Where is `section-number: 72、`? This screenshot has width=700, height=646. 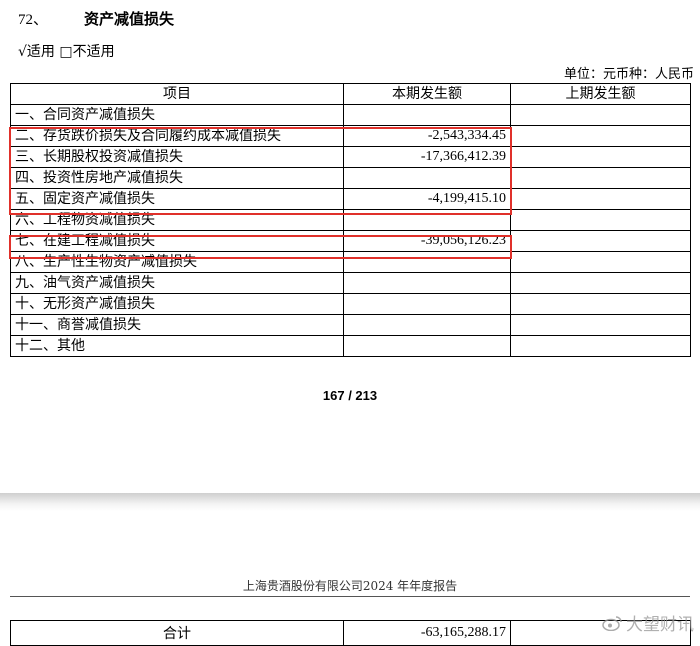
section-number: 72、 is located at coordinates (33, 20).